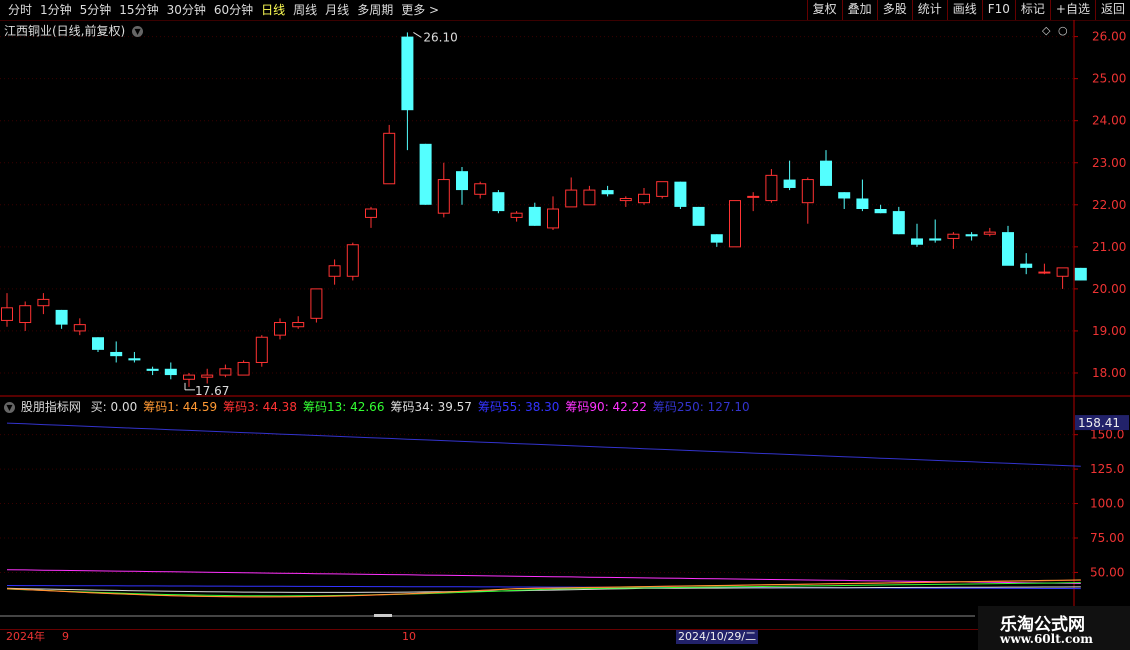  Describe the element at coordinates (233, 10) in the screenshot. I see `period-tab: 60分钟` at that location.